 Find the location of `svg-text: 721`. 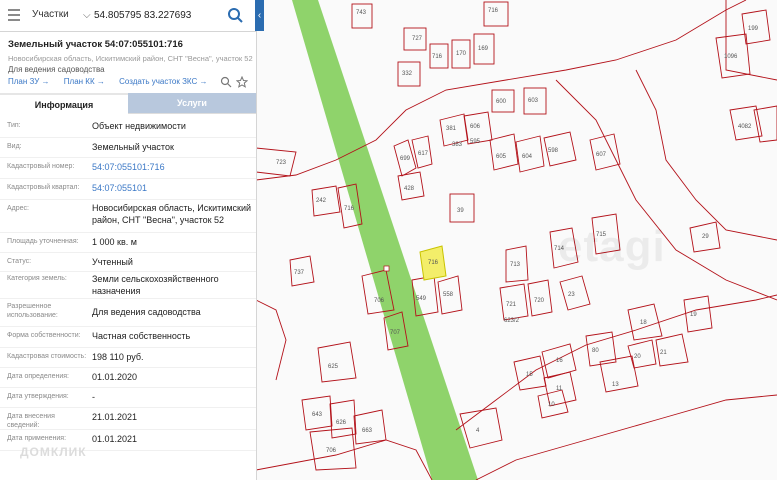

svg-text: 721 is located at coordinates (511, 305).